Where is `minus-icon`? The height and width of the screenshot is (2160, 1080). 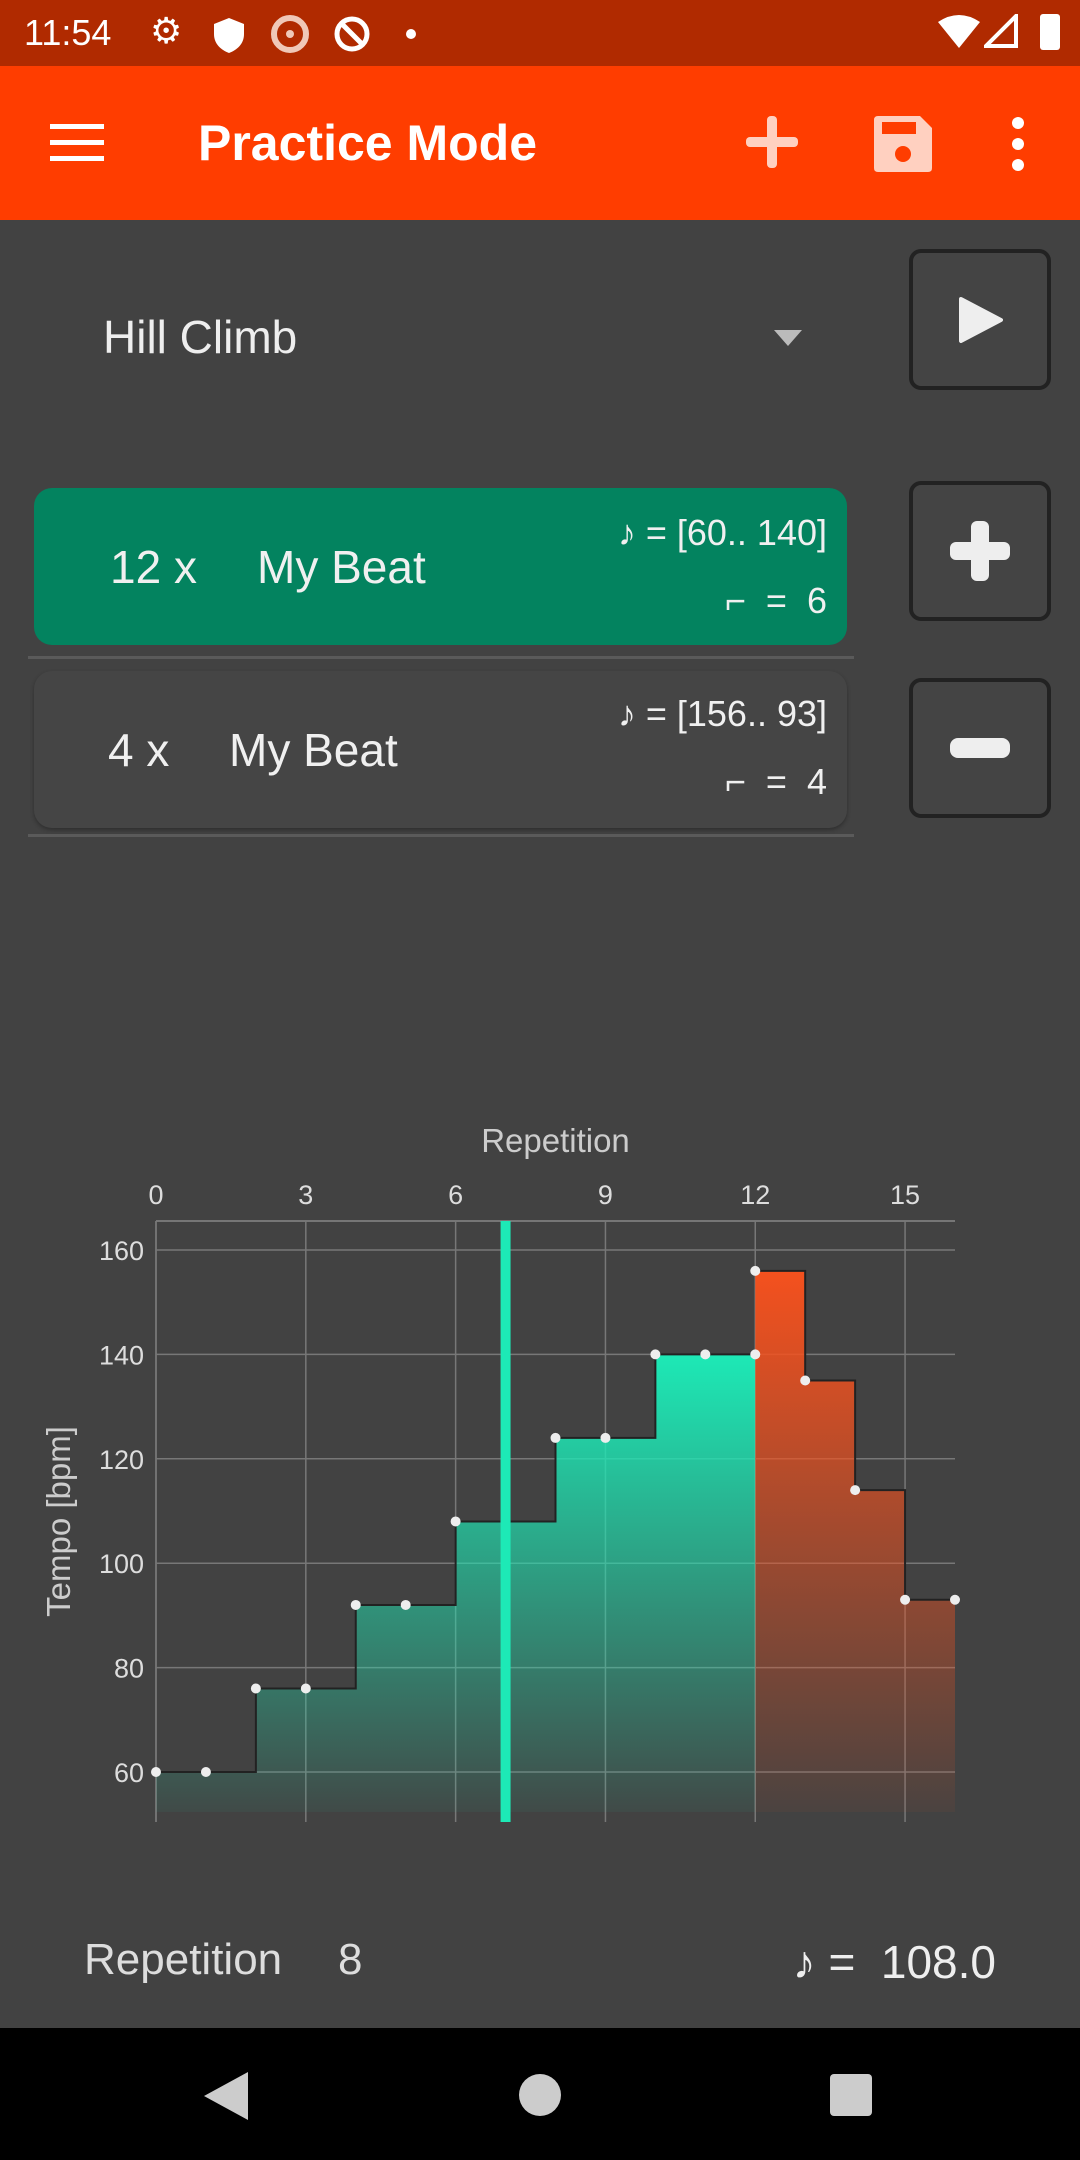
minus-icon is located at coordinates (980, 748).